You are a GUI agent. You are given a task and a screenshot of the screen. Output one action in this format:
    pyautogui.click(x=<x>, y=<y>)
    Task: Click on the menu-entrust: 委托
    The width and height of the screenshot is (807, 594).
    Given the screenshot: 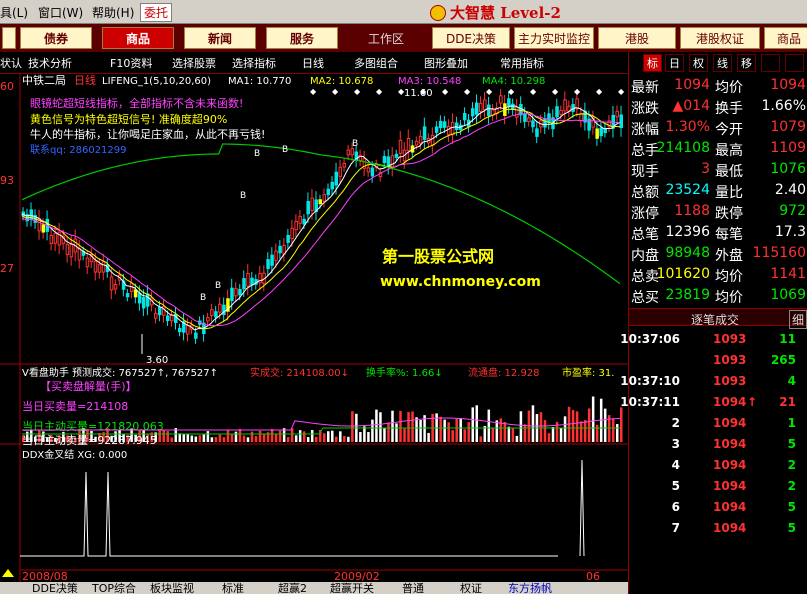 What is the action you would take?
    pyautogui.click(x=156, y=12)
    